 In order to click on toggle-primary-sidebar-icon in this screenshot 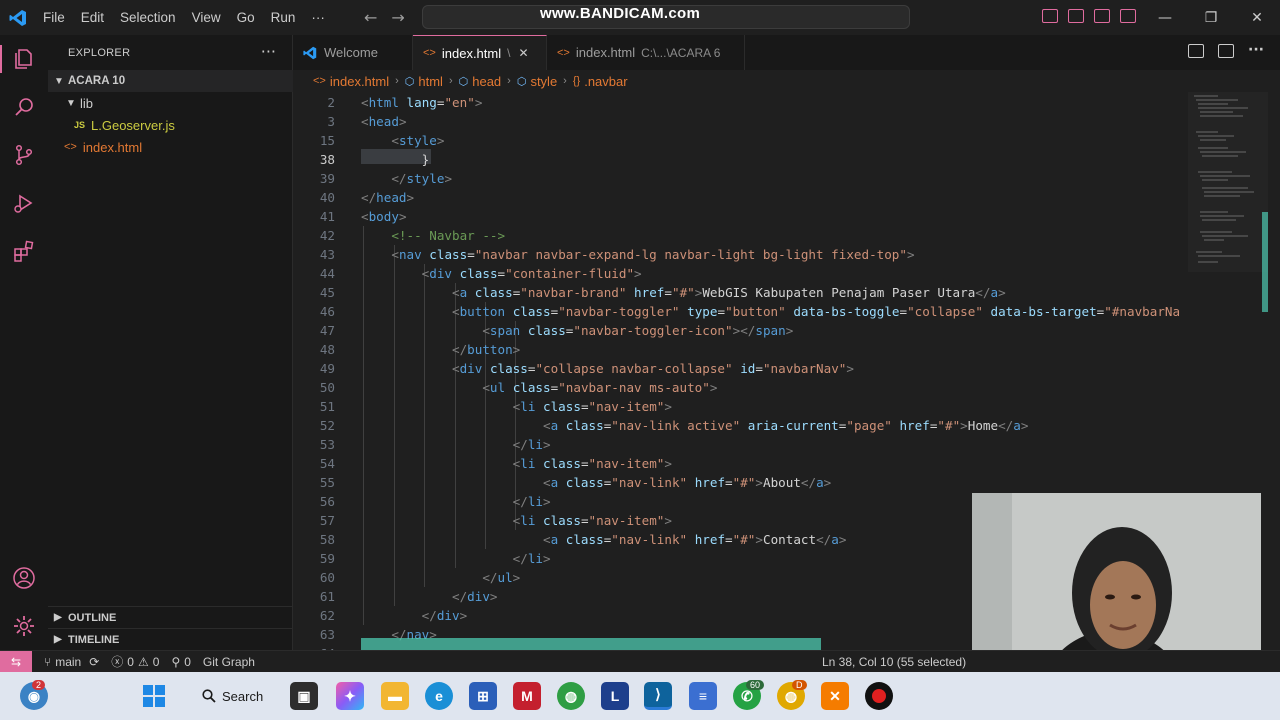, I will do `click(1050, 16)`.